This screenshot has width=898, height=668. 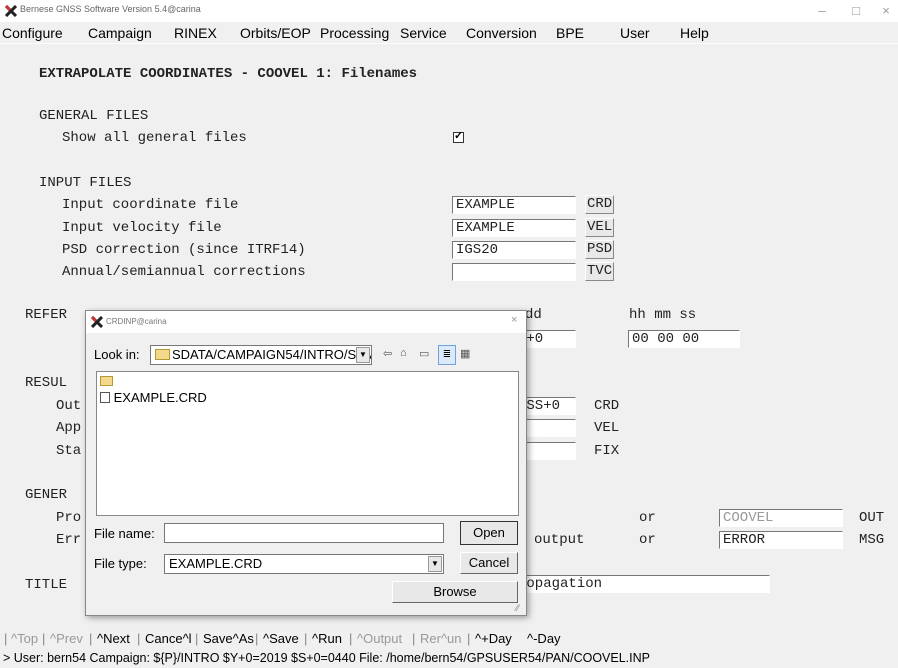 What do you see at coordinates (184, 250) in the screenshot?
I see `psd-label: PSD correction (since ITRF14)` at bounding box center [184, 250].